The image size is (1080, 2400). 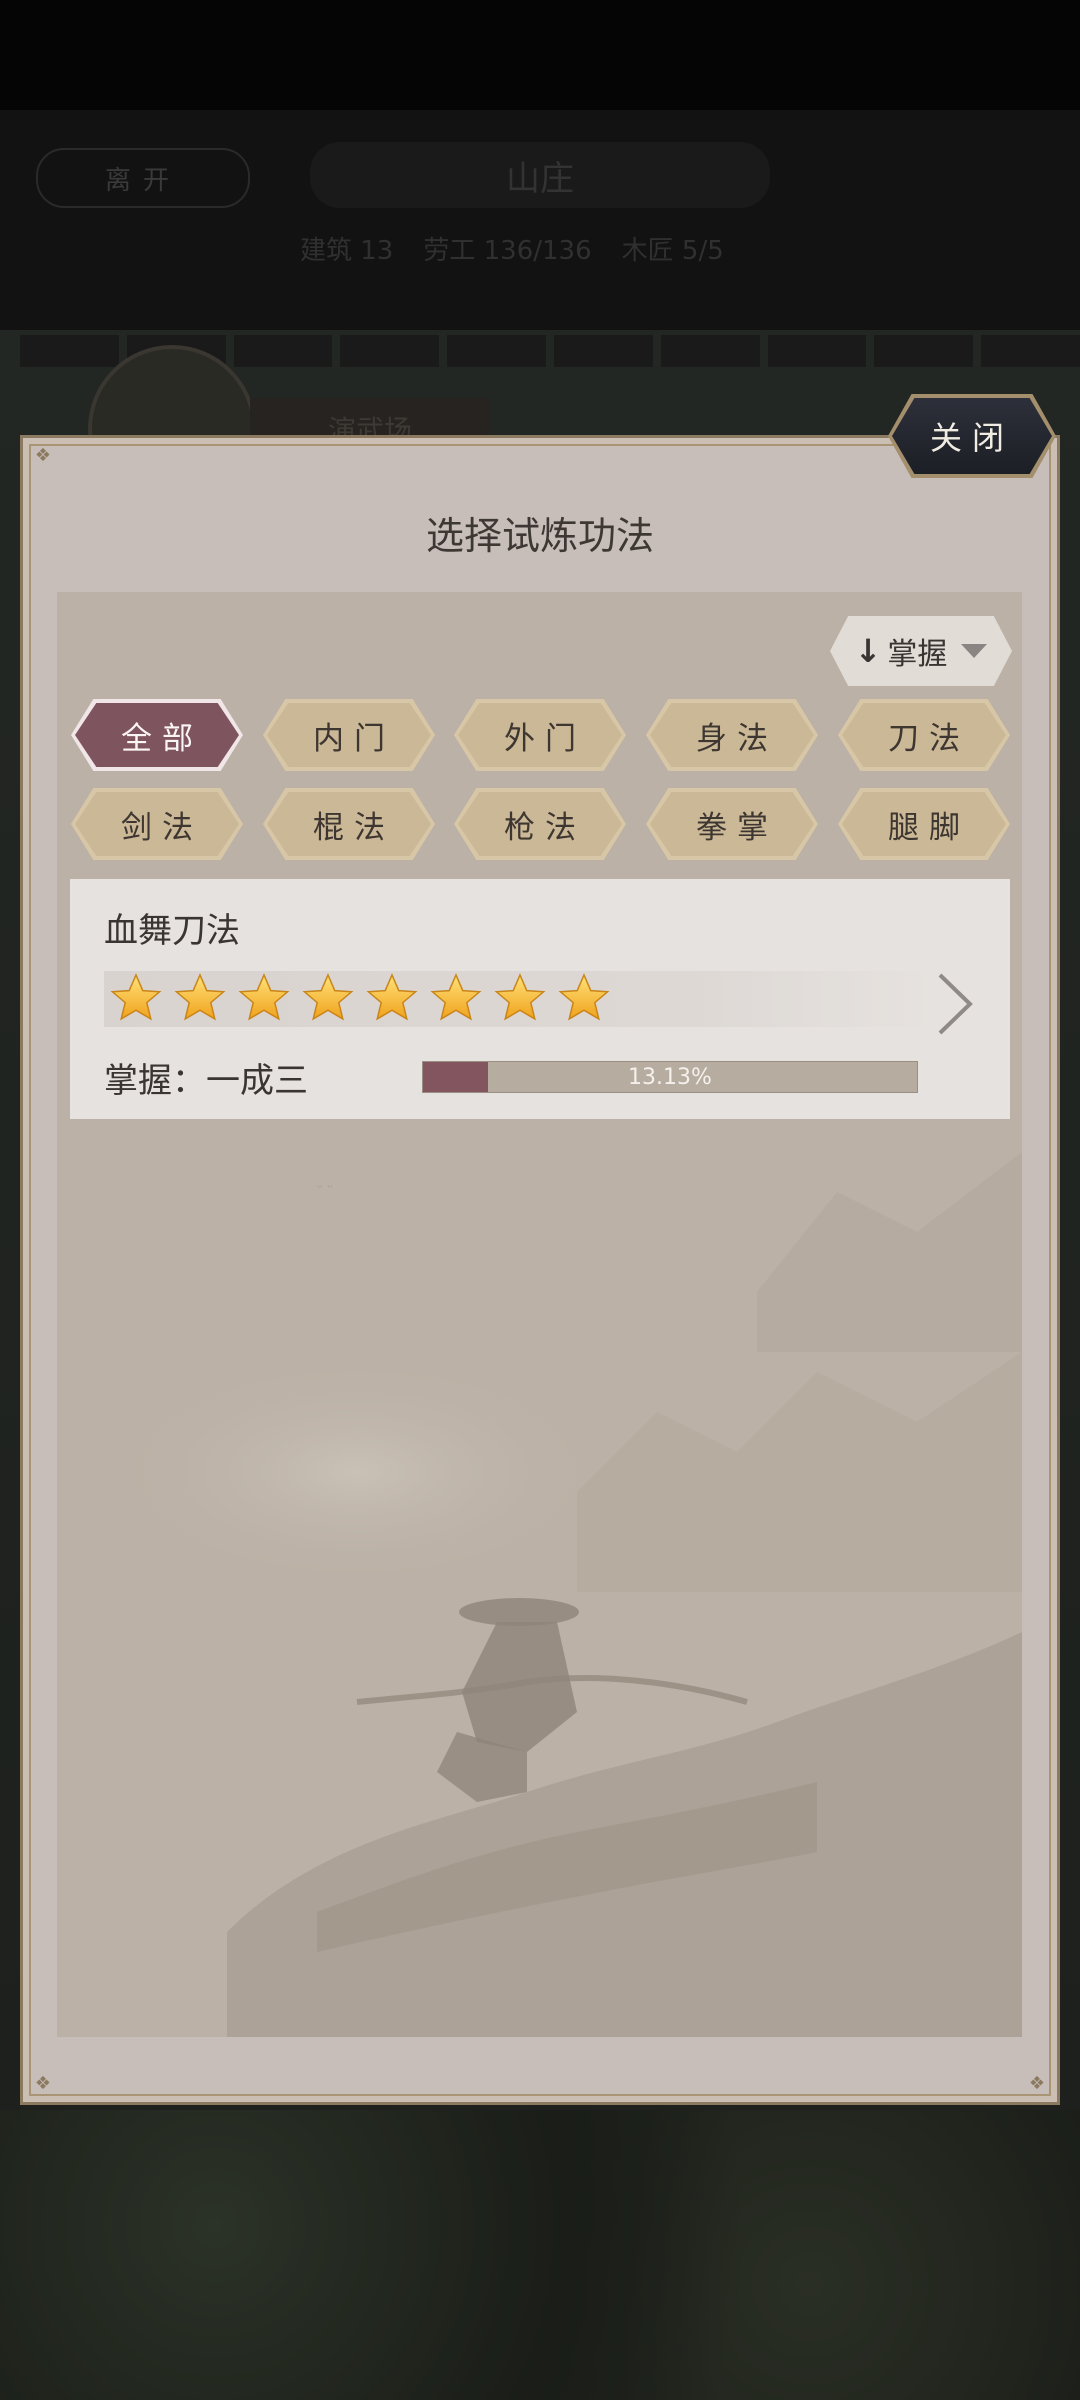 What do you see at coordinates (325, 1188) in the screenshot?
I see `svg-text: ᵕ ᵕ` at bounding box center [325, 1188].